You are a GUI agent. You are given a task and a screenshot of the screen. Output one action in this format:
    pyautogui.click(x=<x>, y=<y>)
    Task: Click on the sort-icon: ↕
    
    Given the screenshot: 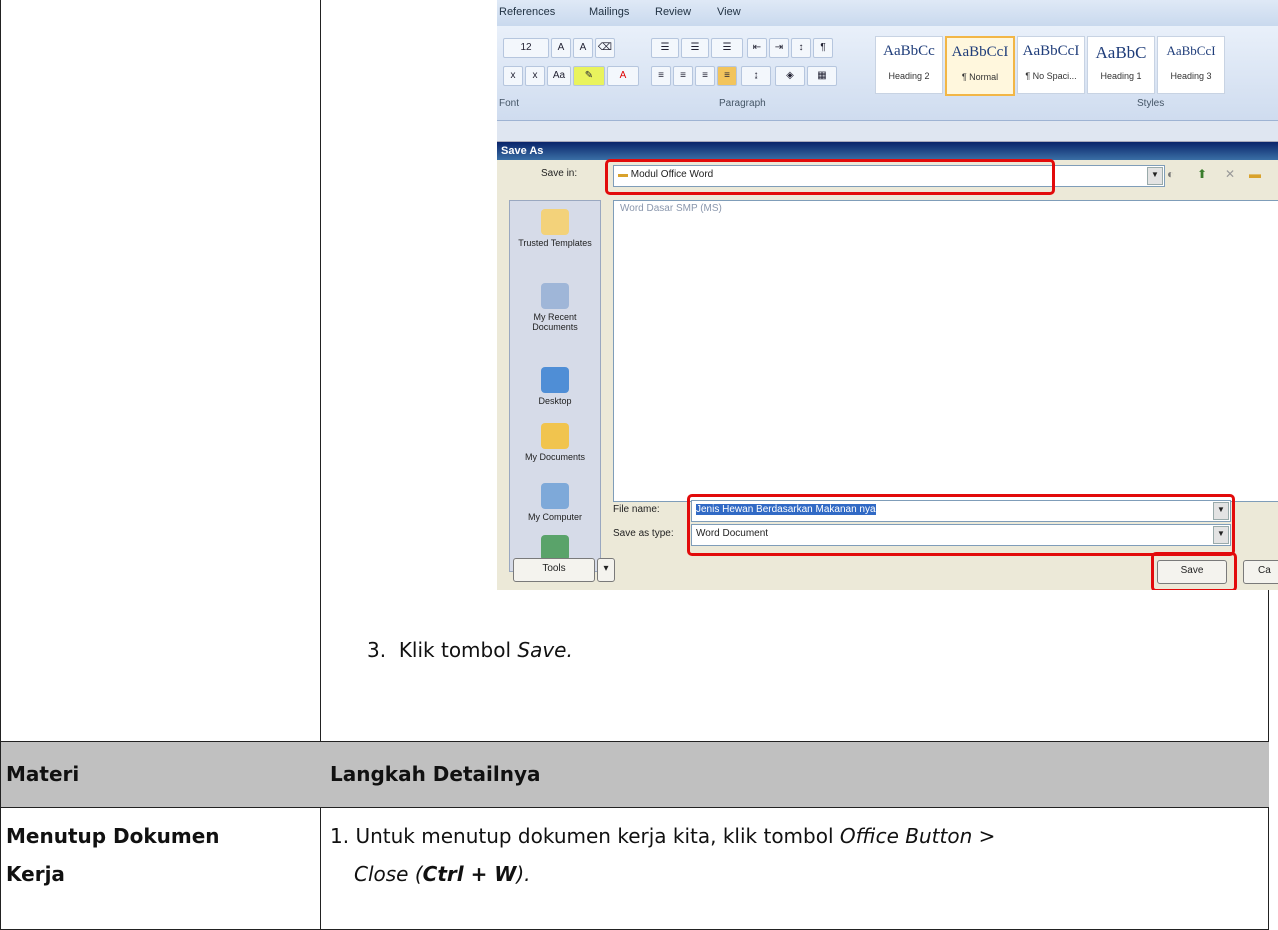 What is the action you would take?
    pyautogui.click(x=801, y=48)
    